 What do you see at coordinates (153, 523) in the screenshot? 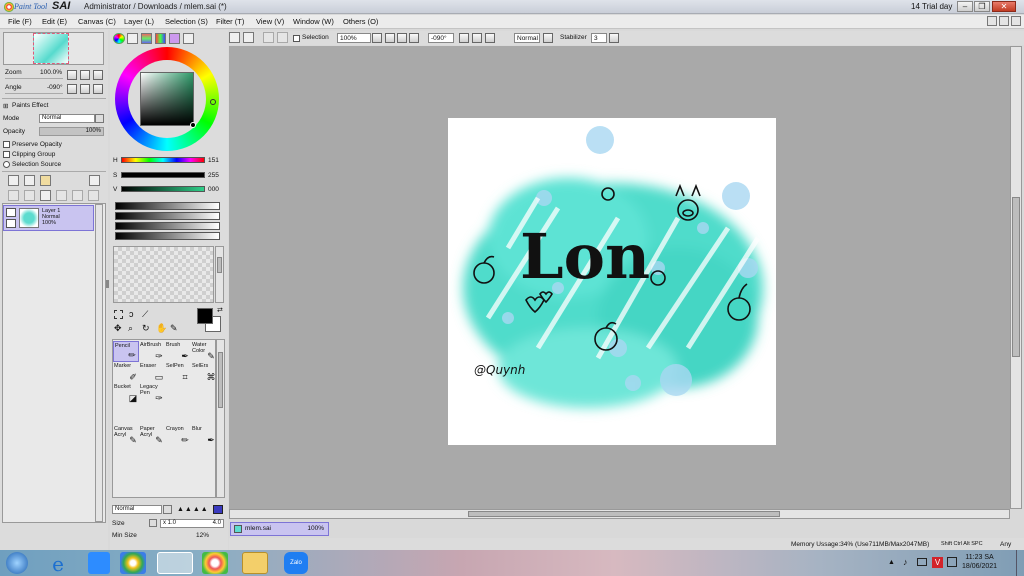
I see `size-multiplier-icon` at bounding box center [153, 523].